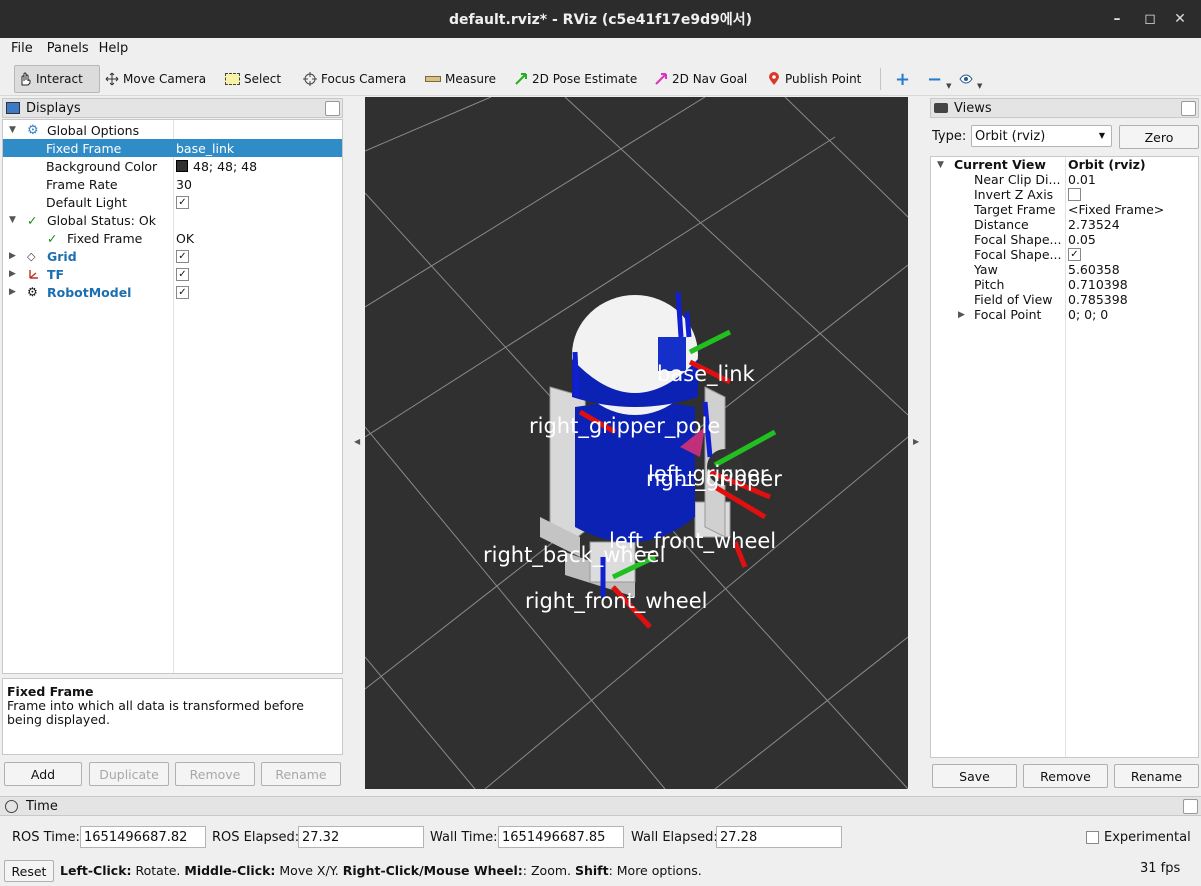  Describe the element at coordinates (172, 130) in the screenshot. I see `global-options-row: ▼ ⚙ Global Options` at that location.